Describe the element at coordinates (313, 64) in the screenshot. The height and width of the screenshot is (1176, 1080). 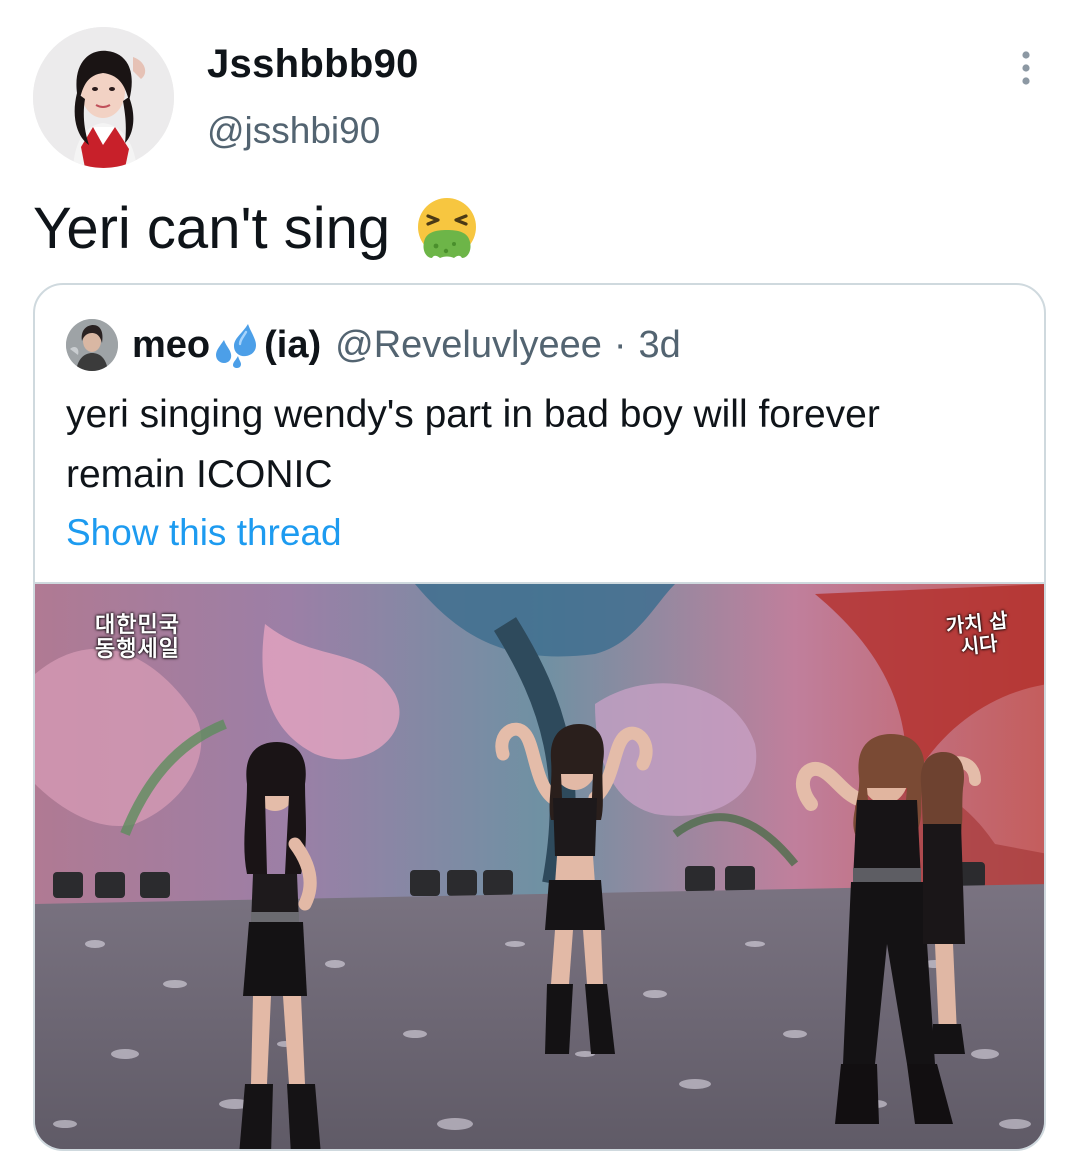
I see `author-display-name: Jsshbbb90` at that location.